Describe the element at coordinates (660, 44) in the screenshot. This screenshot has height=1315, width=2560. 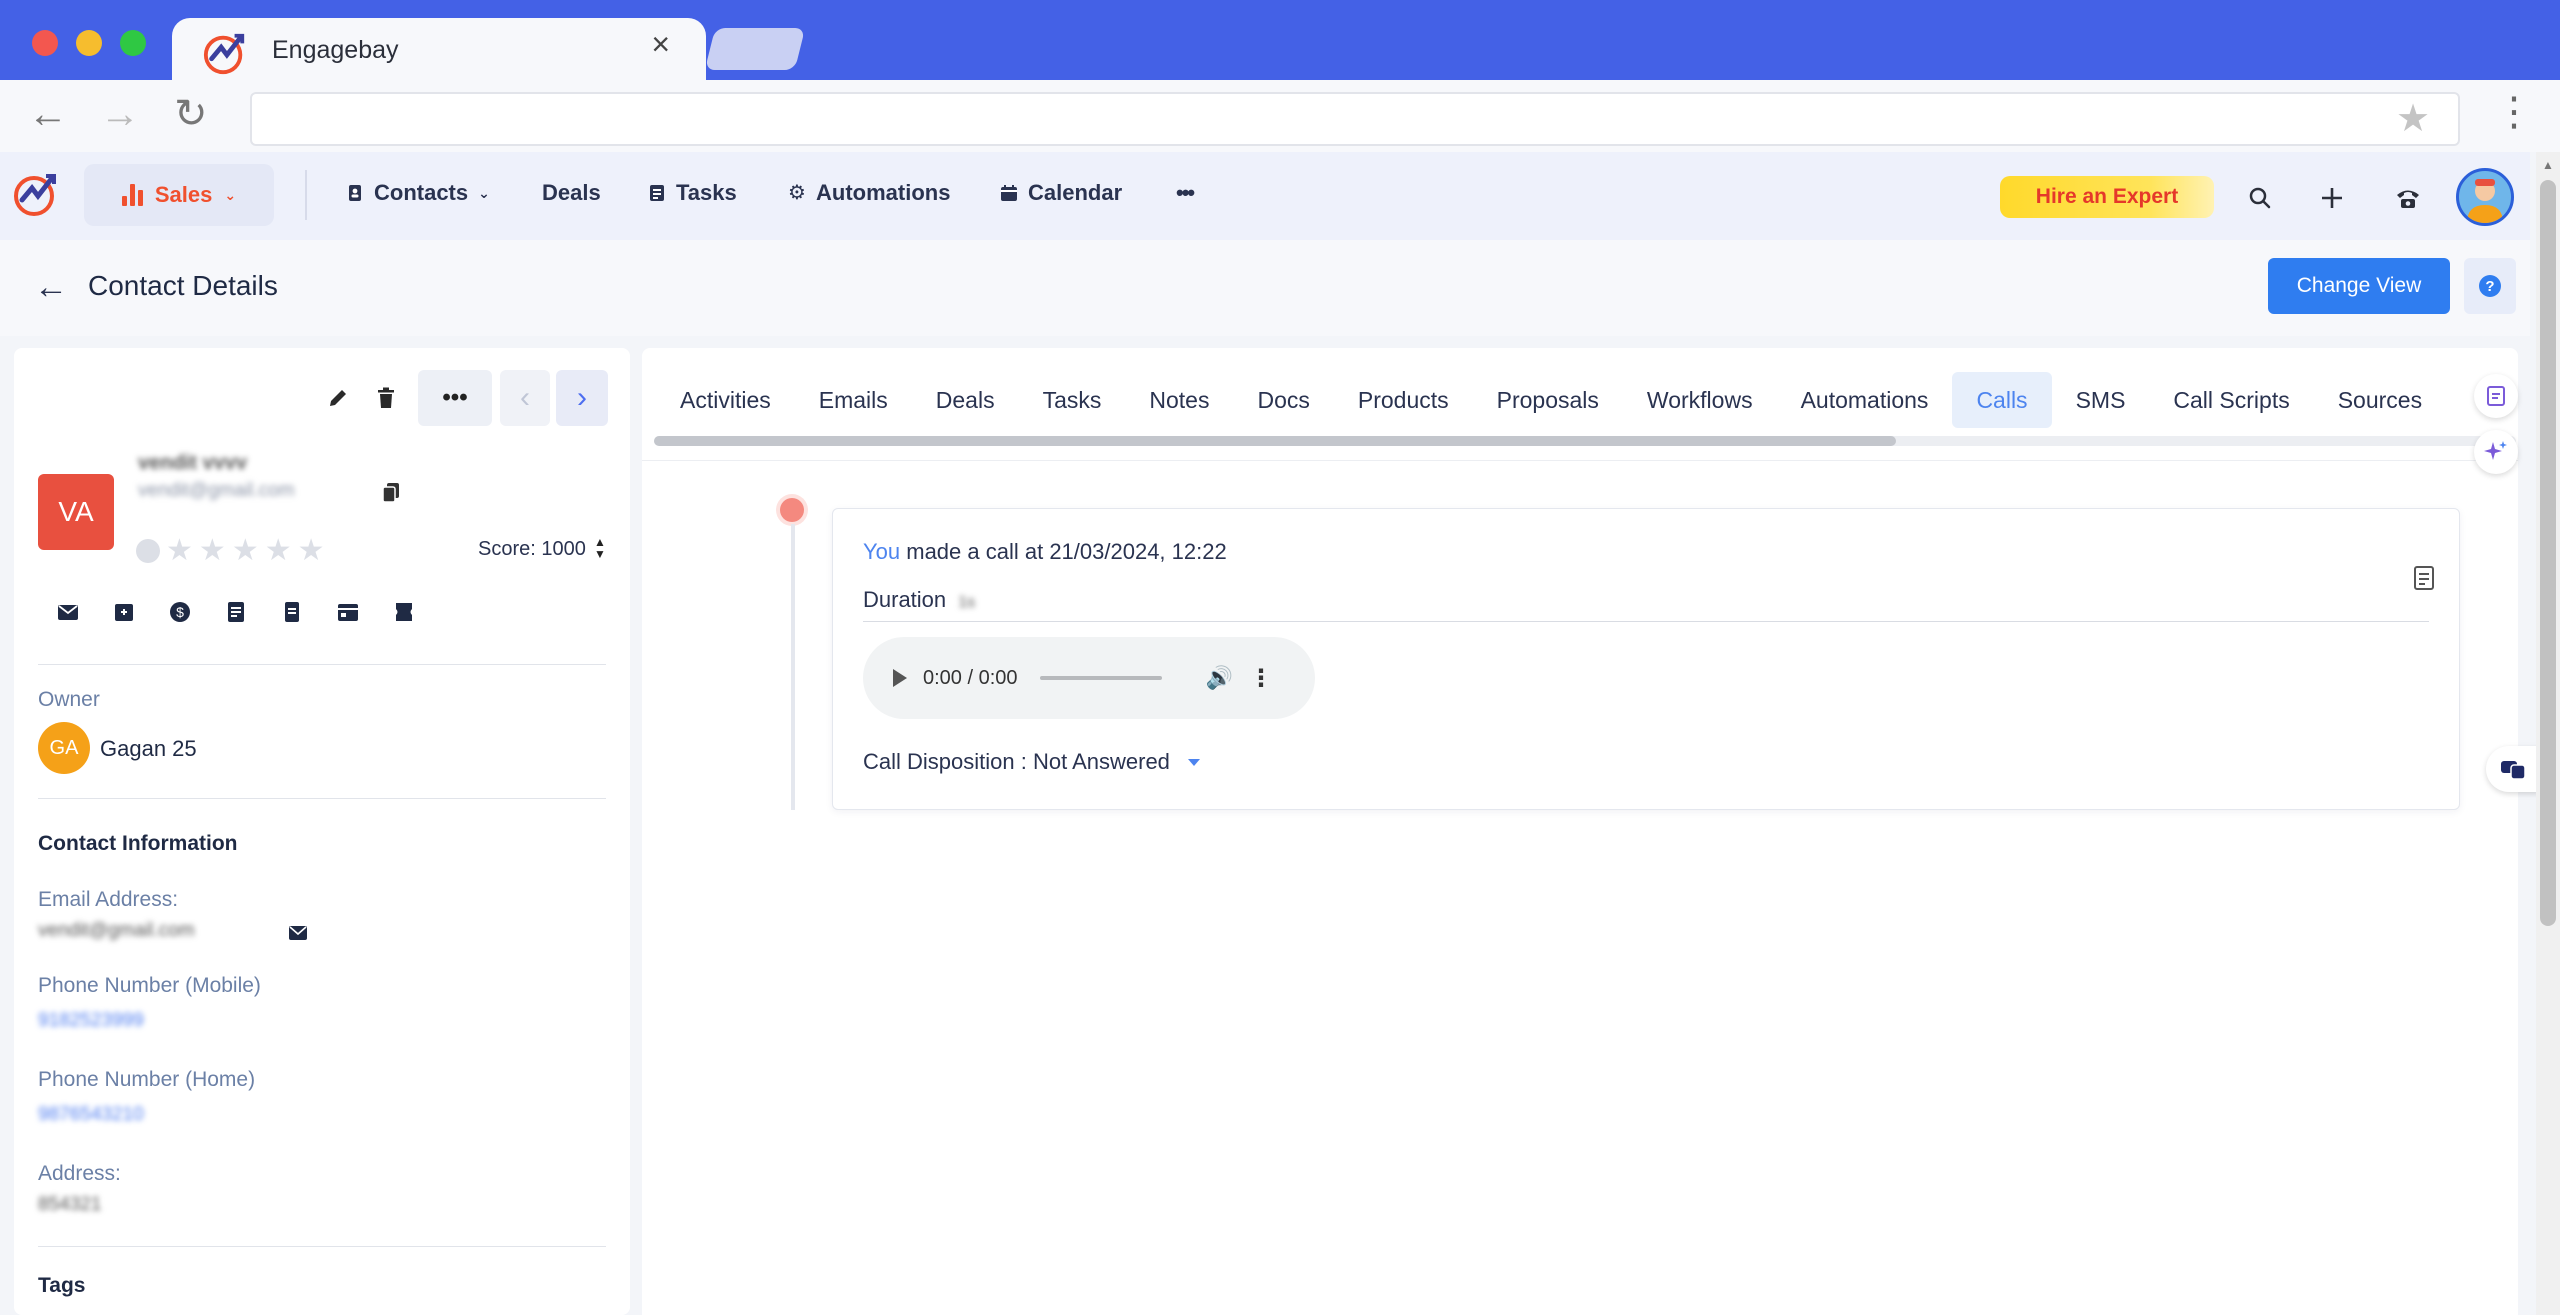
I see `close-tab-icon: ×` at that location.